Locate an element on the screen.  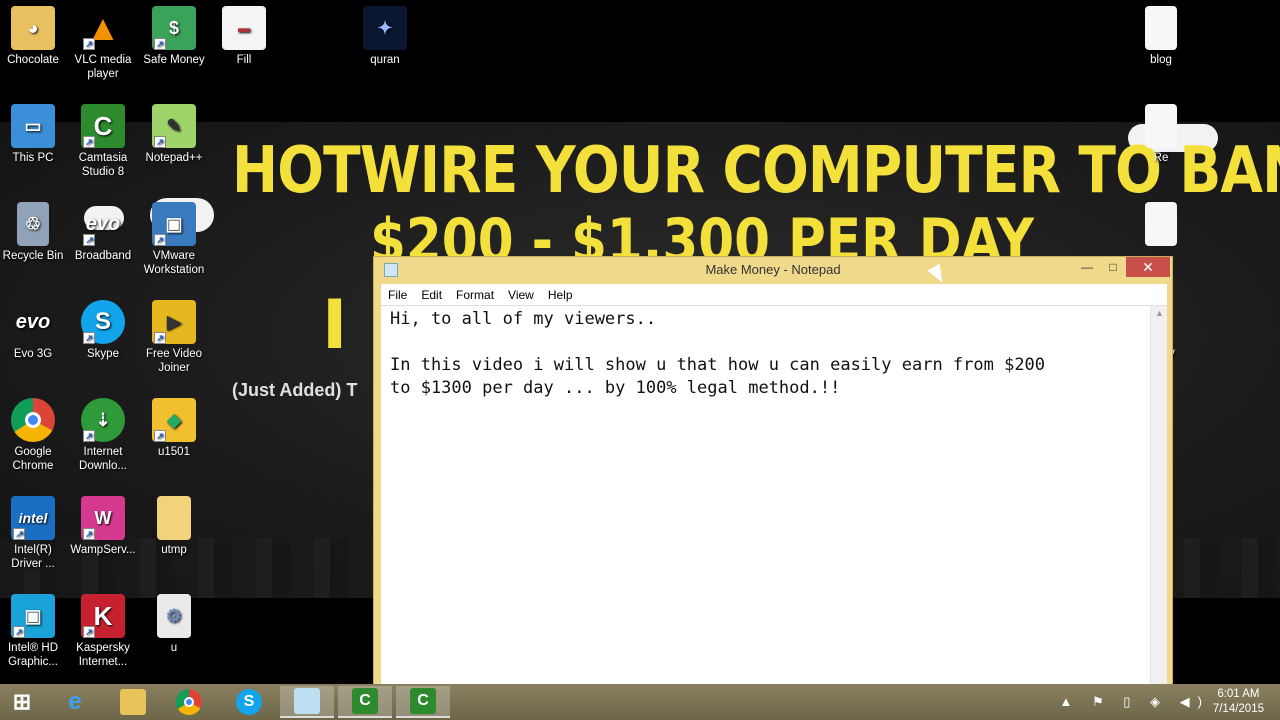
desktop-icon-evo-3g: evo Evo 3G is located at coordinates (34, 330).